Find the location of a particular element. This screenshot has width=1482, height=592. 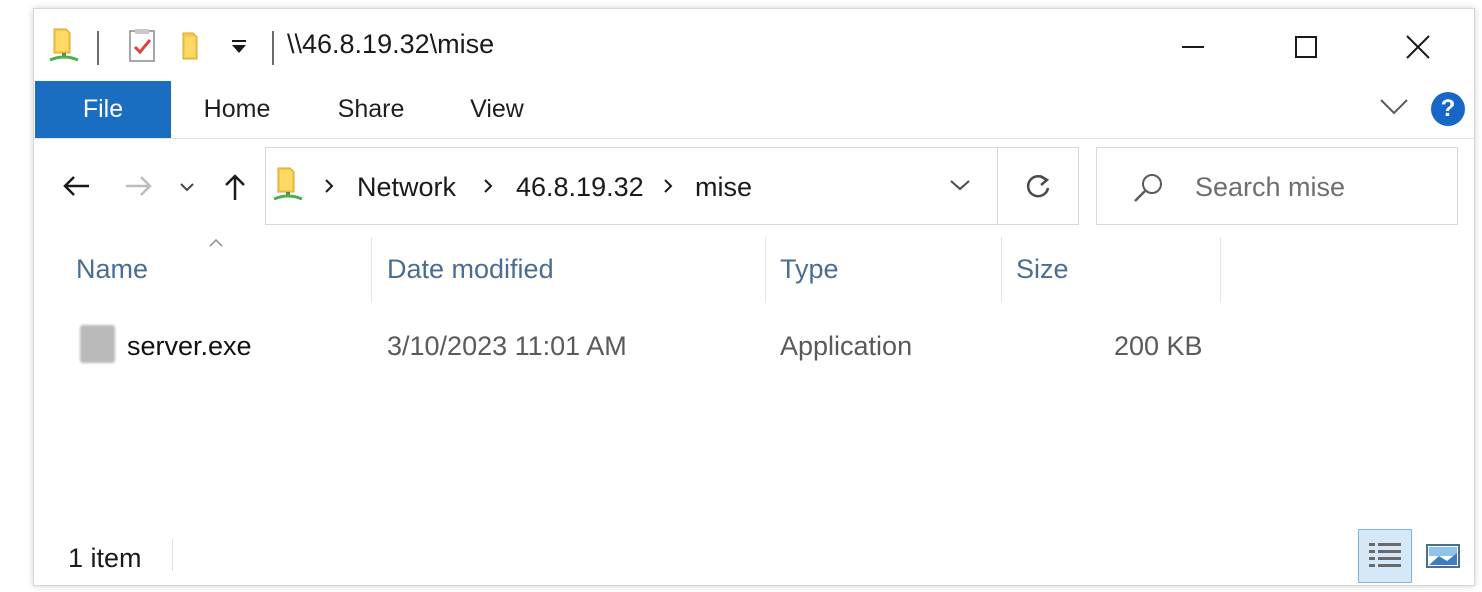

title-bar: \\46.8.19.32\mise is located at coordinates (754, 45).